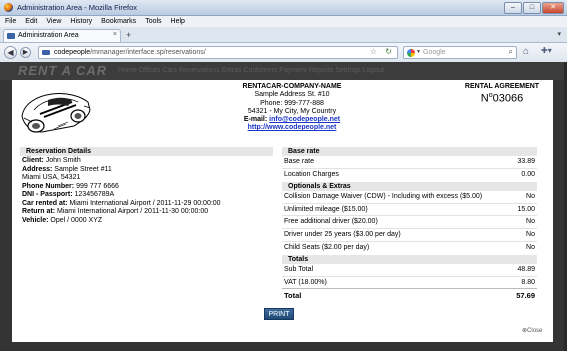  I want to click on company-email-link: info@codepeople.net, so click(304, 119).